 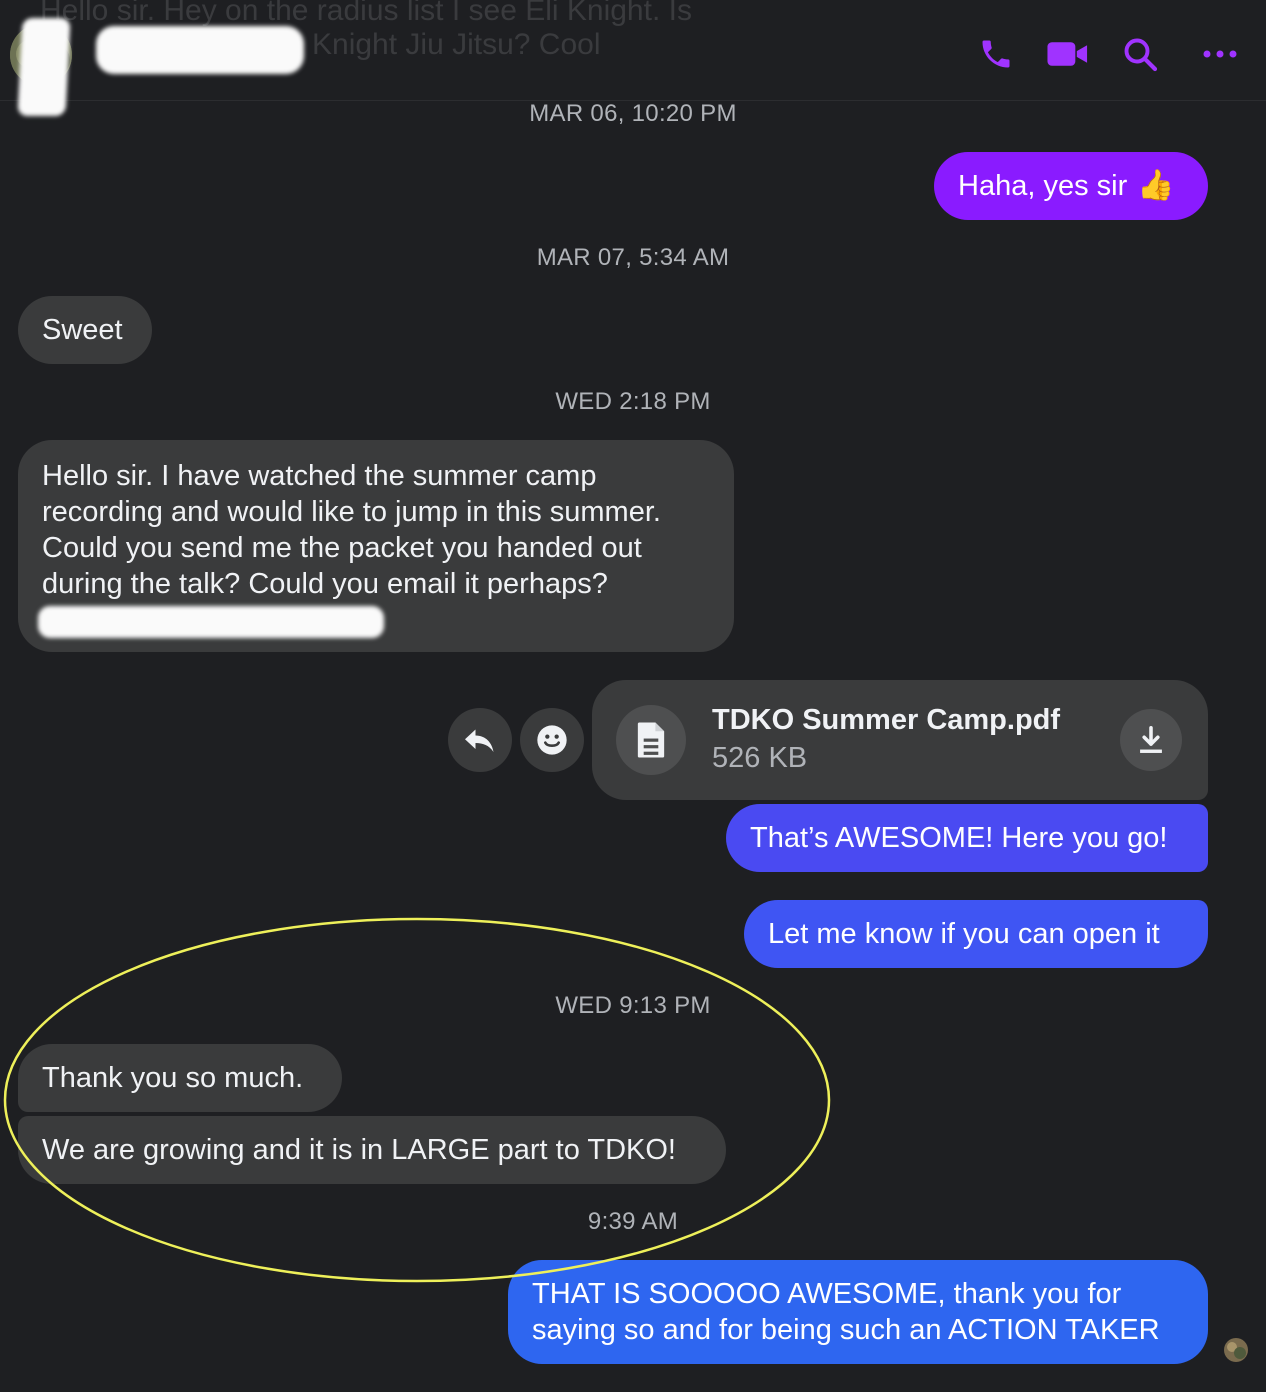 I want to click on outgoing-message: Let me know if you can open it, so click(x=976, y=934).